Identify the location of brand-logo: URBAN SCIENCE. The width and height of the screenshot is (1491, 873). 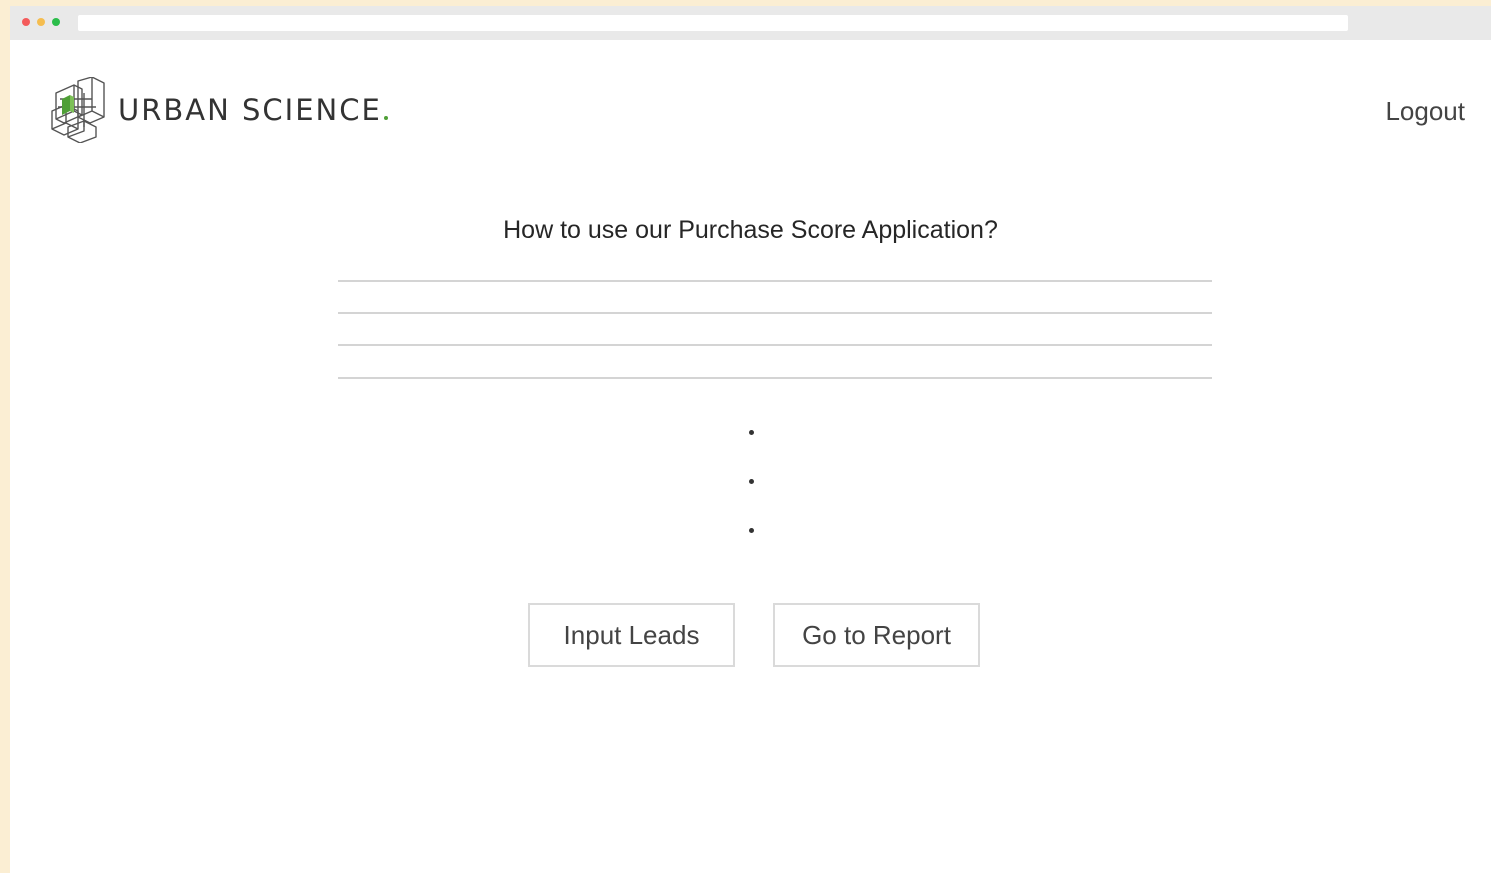
(218, 110).